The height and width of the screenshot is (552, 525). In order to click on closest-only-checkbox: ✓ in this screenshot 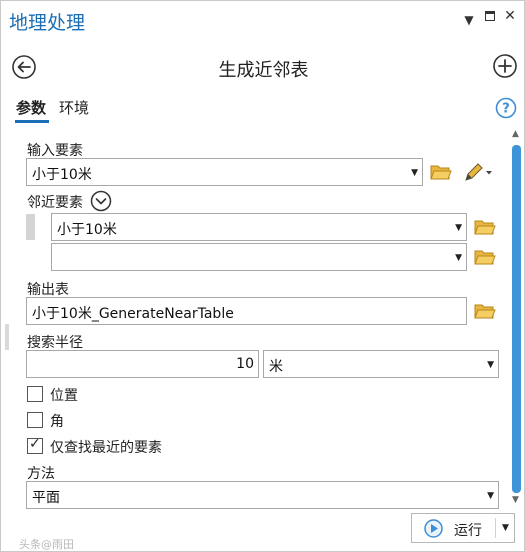, I will do `click(35, 445)`.